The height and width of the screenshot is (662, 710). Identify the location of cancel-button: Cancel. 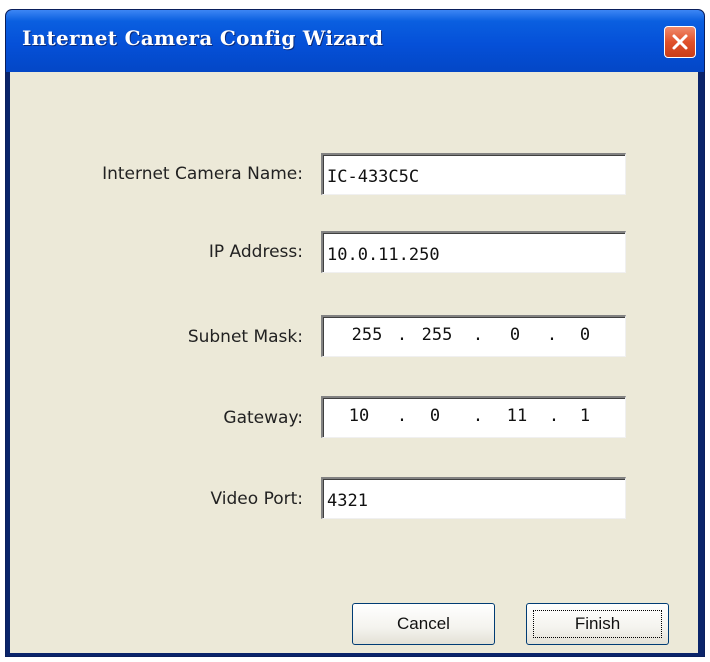
(423, 624).